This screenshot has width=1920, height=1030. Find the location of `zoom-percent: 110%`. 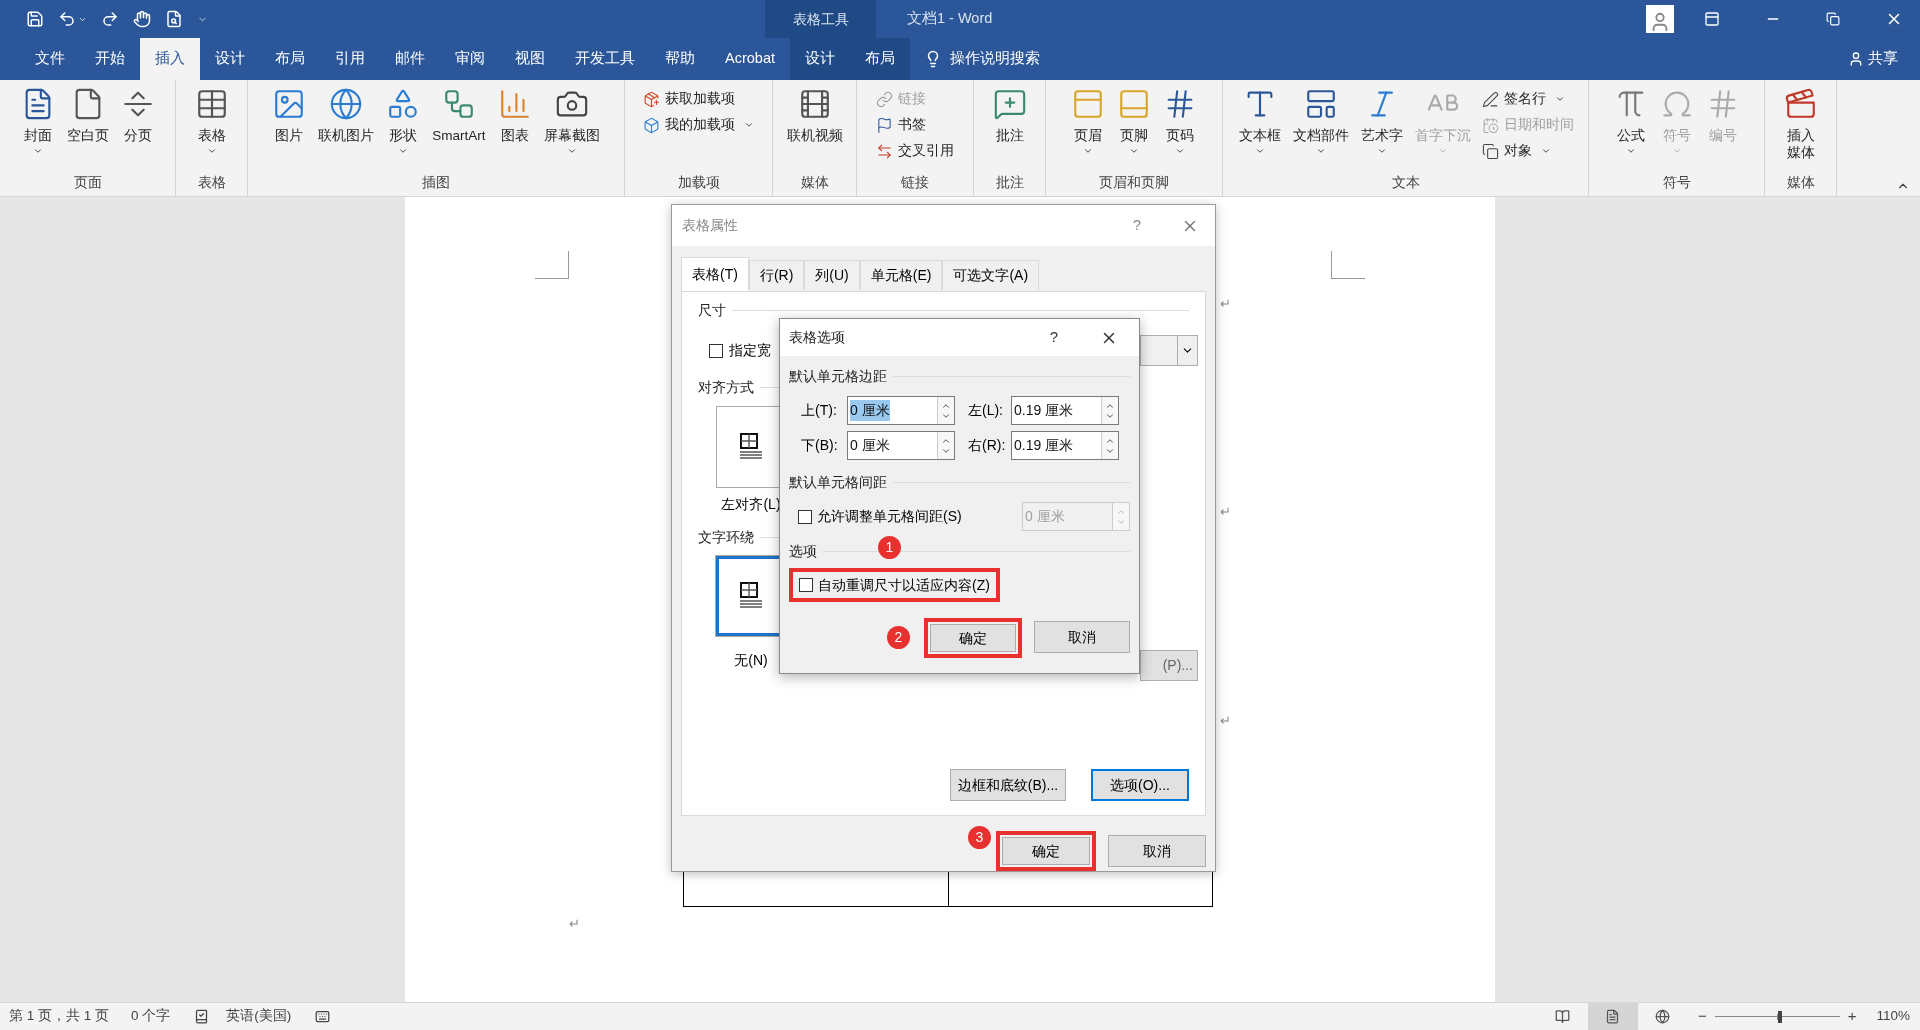

zoom-percent: 110% is located at coordinates (1893, 1016).